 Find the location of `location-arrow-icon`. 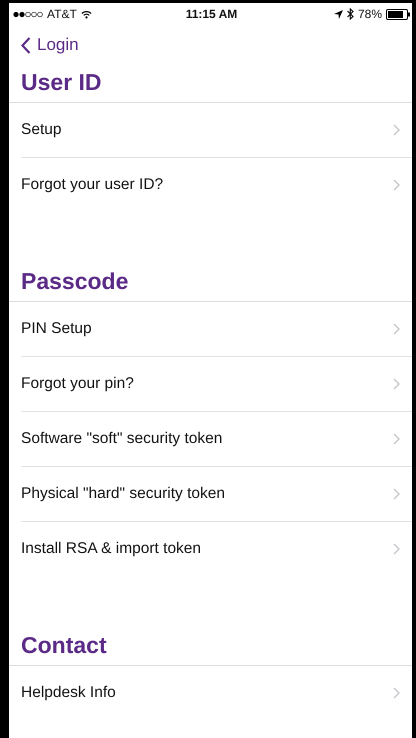

location-arrow-icon is located at coordinates (338, 14).